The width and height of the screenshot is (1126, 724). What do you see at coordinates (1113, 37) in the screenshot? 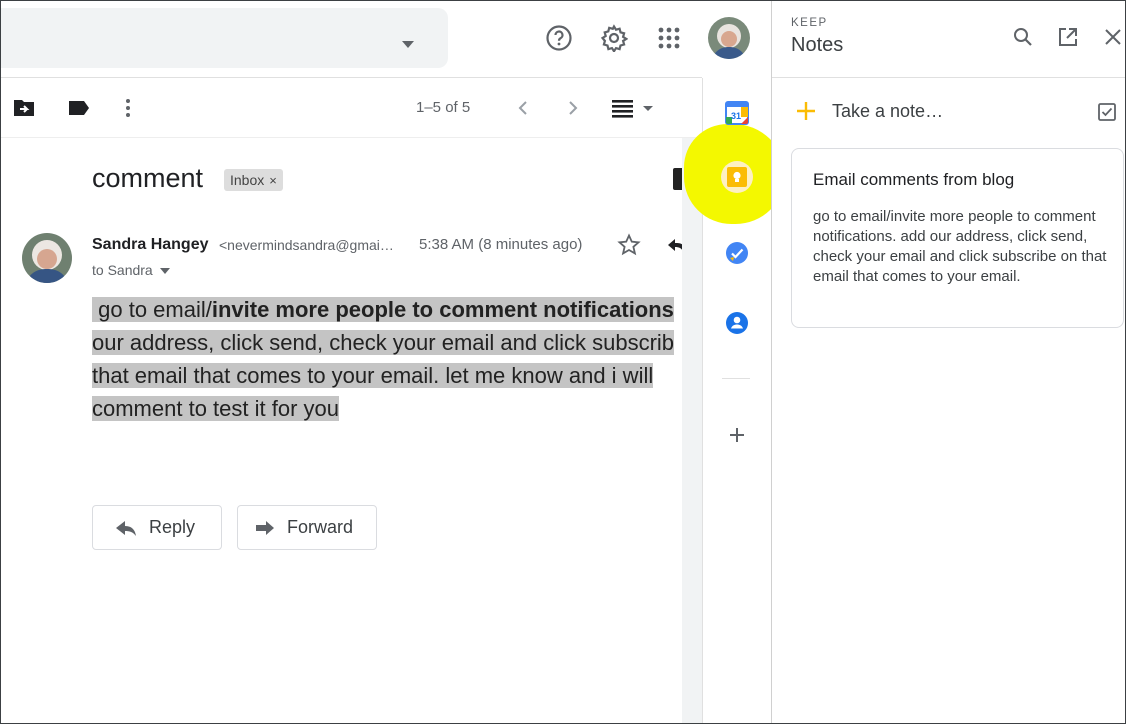
I see `close-icon` at bounding box center [1113, 37].